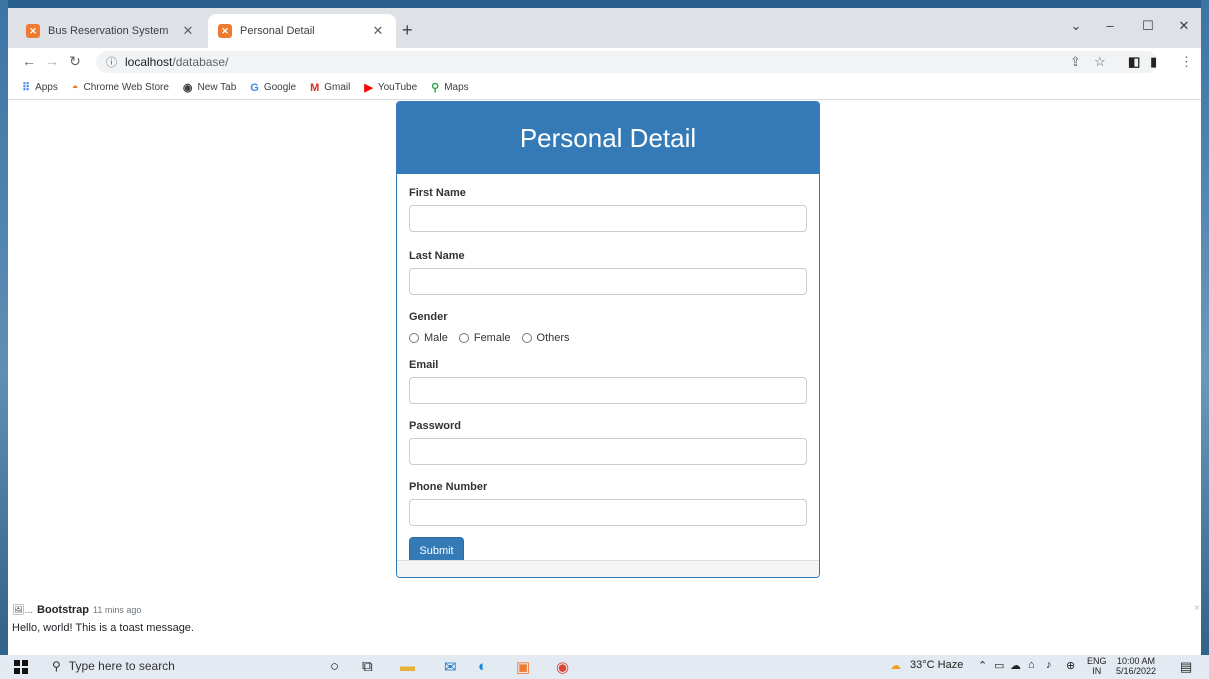  I want to click on tab-search-chevron-icon: ⌄, so click(1076, 26).